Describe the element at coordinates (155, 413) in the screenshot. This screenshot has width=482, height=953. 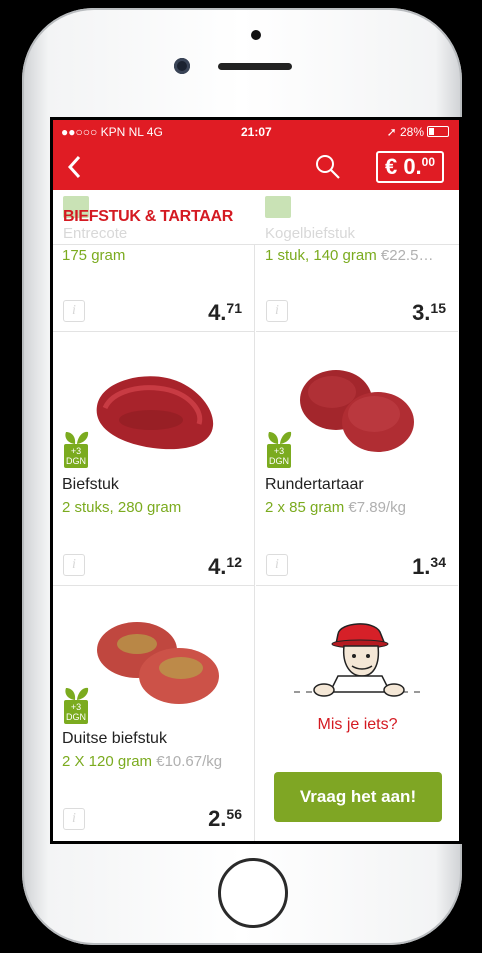
I see `product-image-steak` at that location.